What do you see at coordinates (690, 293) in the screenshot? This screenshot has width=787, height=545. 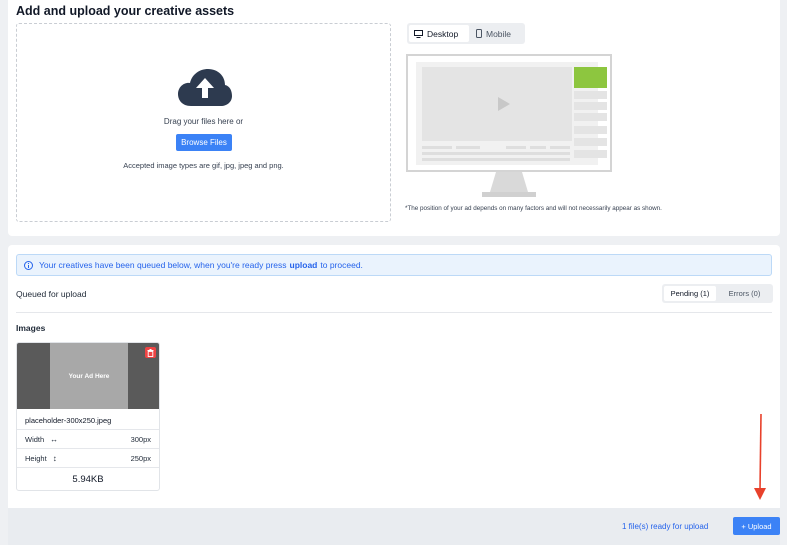 I see `tab-pending: Pending (1)` at bounding box center [690, 293].